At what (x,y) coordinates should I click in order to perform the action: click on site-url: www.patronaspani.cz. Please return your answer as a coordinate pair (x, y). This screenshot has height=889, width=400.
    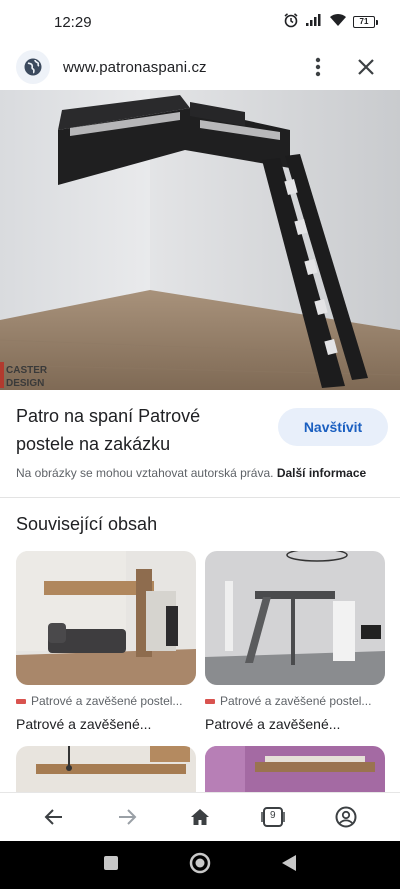
    Looking at the image, I should click on (181, 67).